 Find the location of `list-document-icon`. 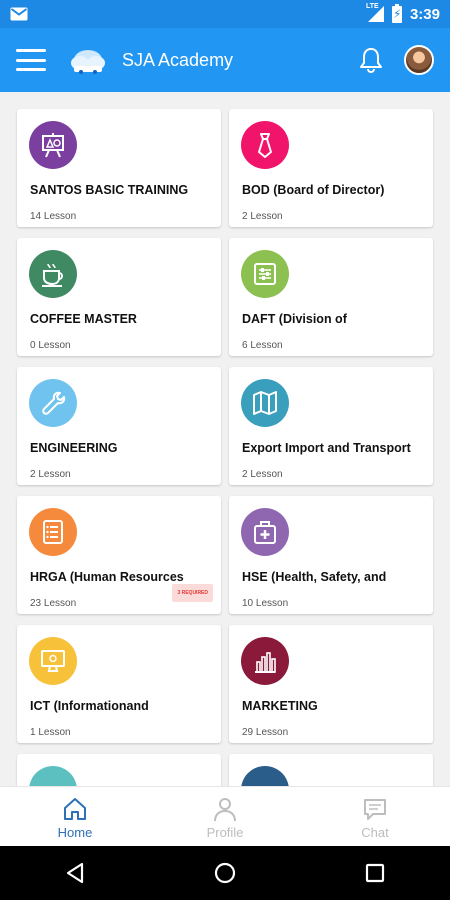

list-document-icon is located at coordinates (53, 532).